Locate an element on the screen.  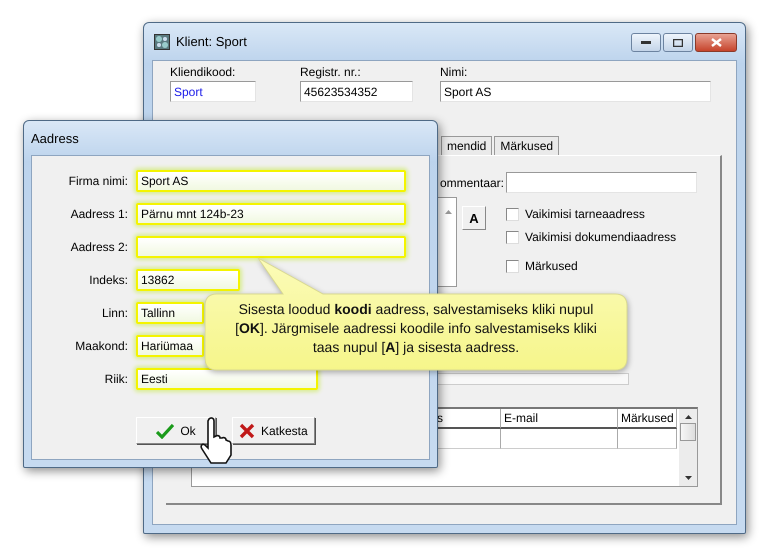
window-title: Klient: Sport is located at coordinates (211, 41).